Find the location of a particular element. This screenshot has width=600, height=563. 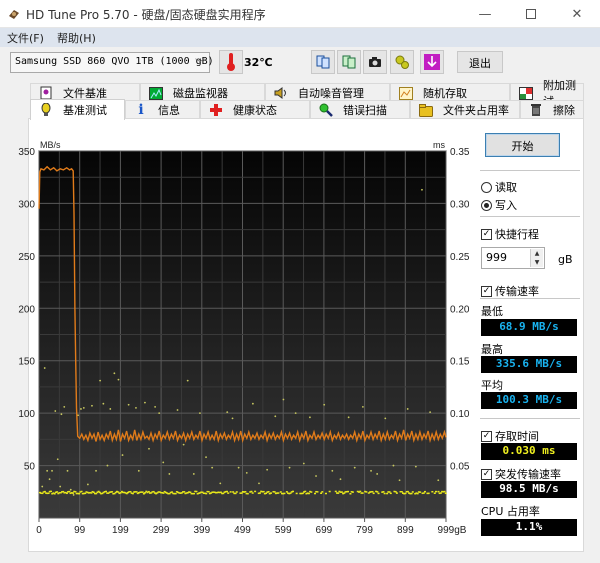

short-stroke-label: 快捷行程 is located at coordinates (517, 234).